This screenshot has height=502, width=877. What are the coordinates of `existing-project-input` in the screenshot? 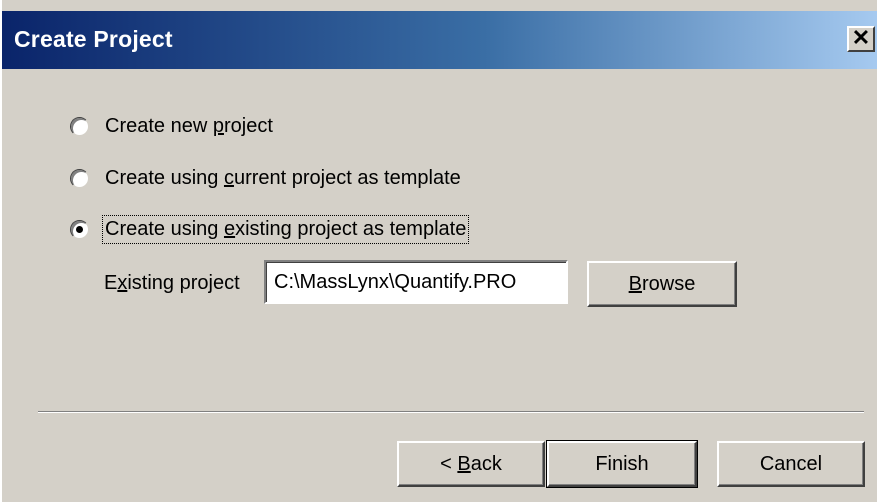 It's located at (416, 282).